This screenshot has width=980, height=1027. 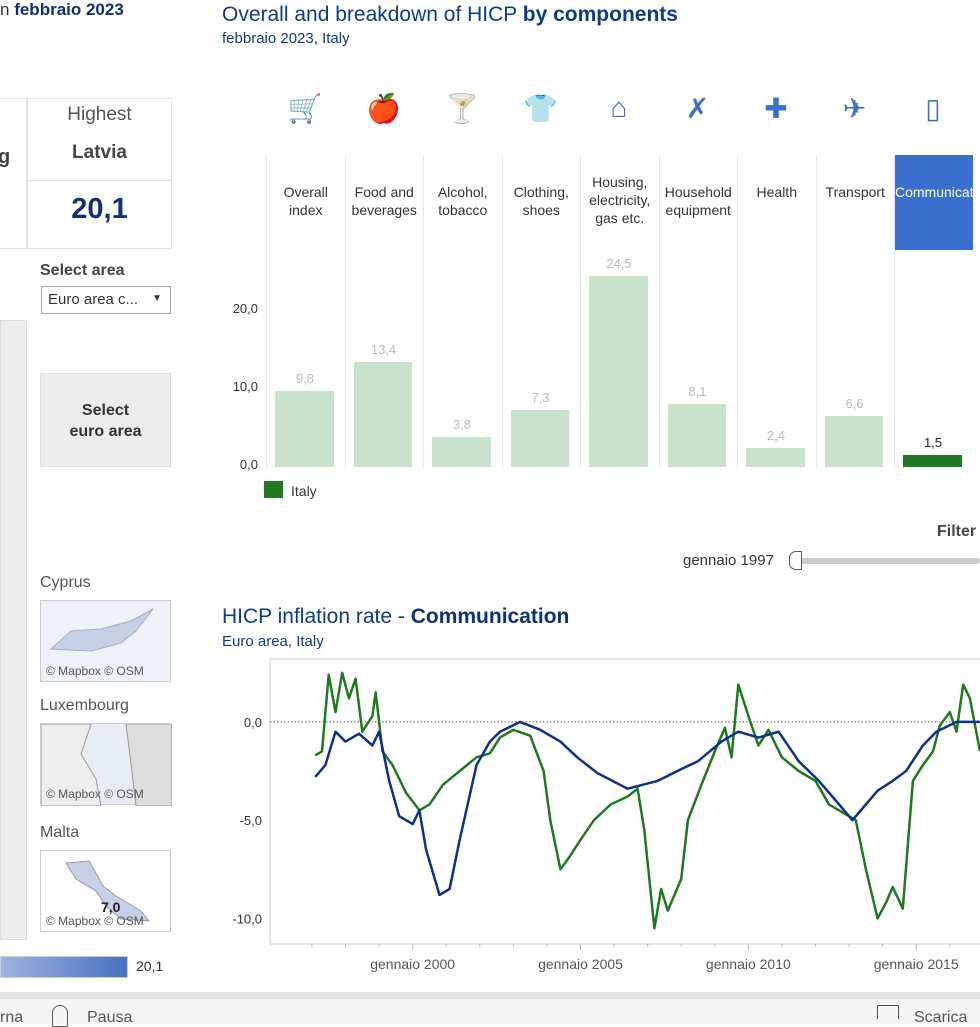 I want to click on bar-value-label: 9,8, so click(x=305, y=378).